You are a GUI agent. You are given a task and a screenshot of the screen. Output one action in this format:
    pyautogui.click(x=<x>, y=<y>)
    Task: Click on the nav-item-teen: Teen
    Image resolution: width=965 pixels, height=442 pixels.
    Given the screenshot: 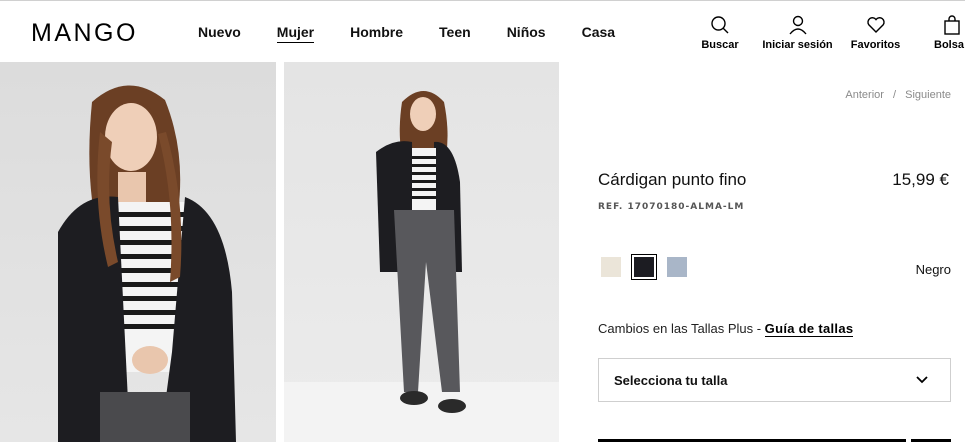 What is the action you would take?
    pyautogui.click(x=455, y=33)
    